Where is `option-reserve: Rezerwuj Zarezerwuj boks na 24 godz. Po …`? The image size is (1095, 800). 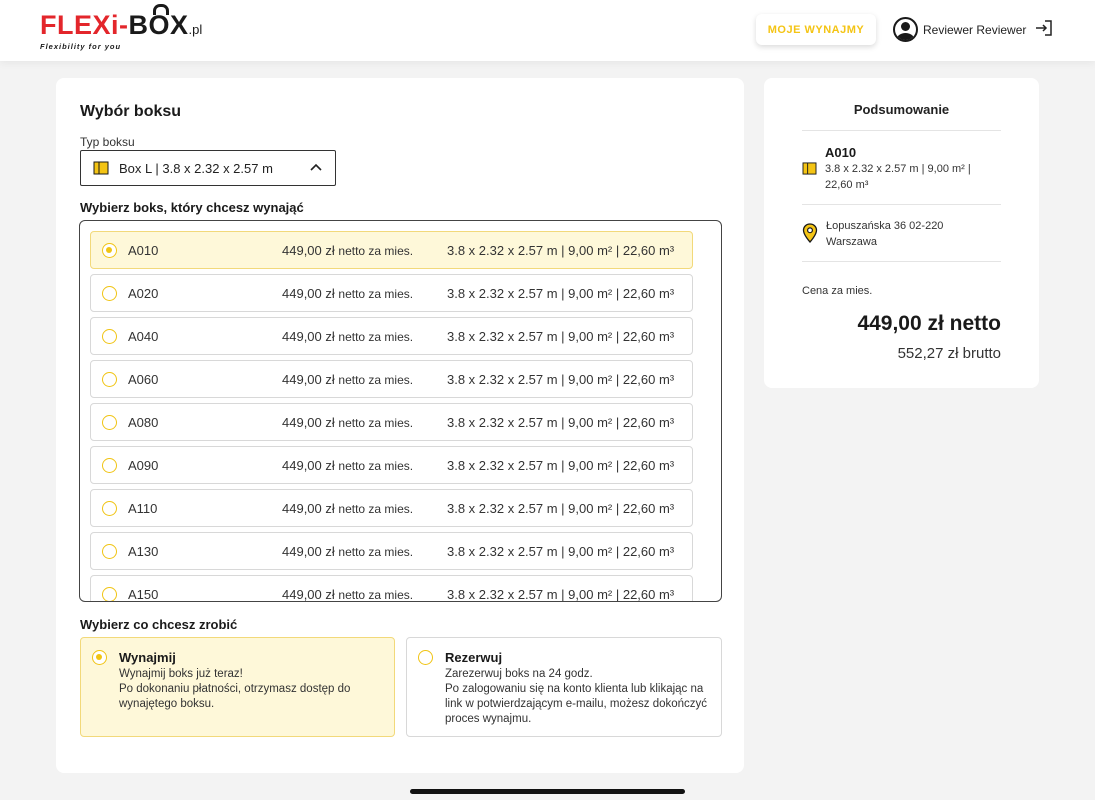
option-reserve: Rezerwuj Zarezerwuj boks na 24 godz. Po … is located at coordinates (564, 687).